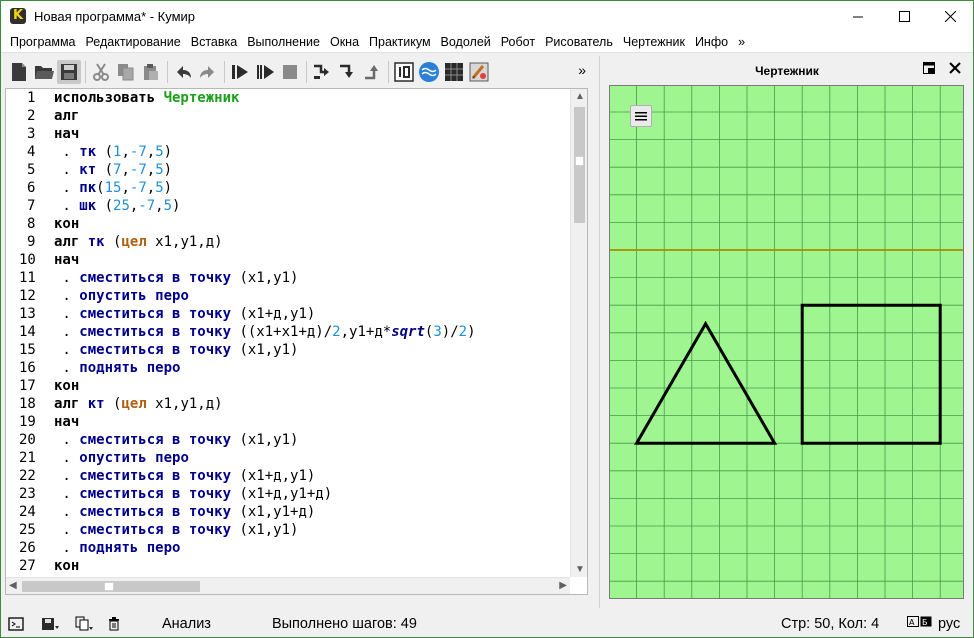 Image resolution: width=974 pixels, height=638 pixels. I want to click on toolbar-separator, so click(167, 72).